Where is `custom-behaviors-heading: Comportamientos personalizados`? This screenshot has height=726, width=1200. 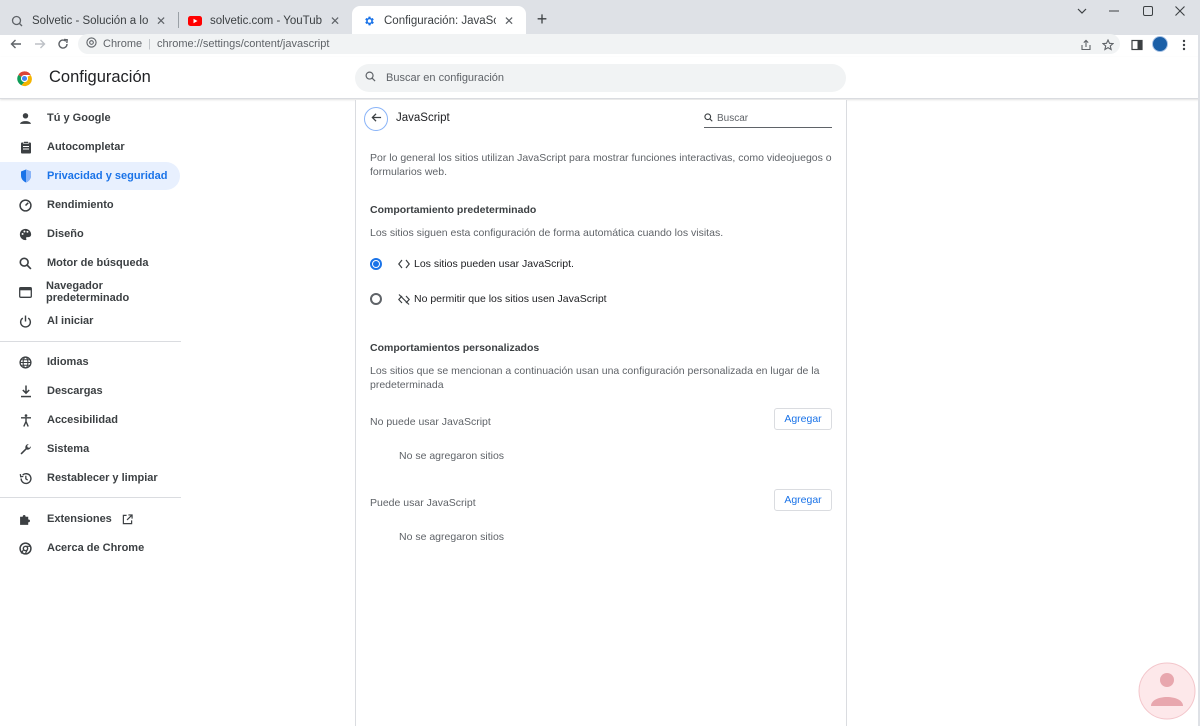
custom-behaviors-heading: Comportamientos personalizados is located at coordinates (455, 348).